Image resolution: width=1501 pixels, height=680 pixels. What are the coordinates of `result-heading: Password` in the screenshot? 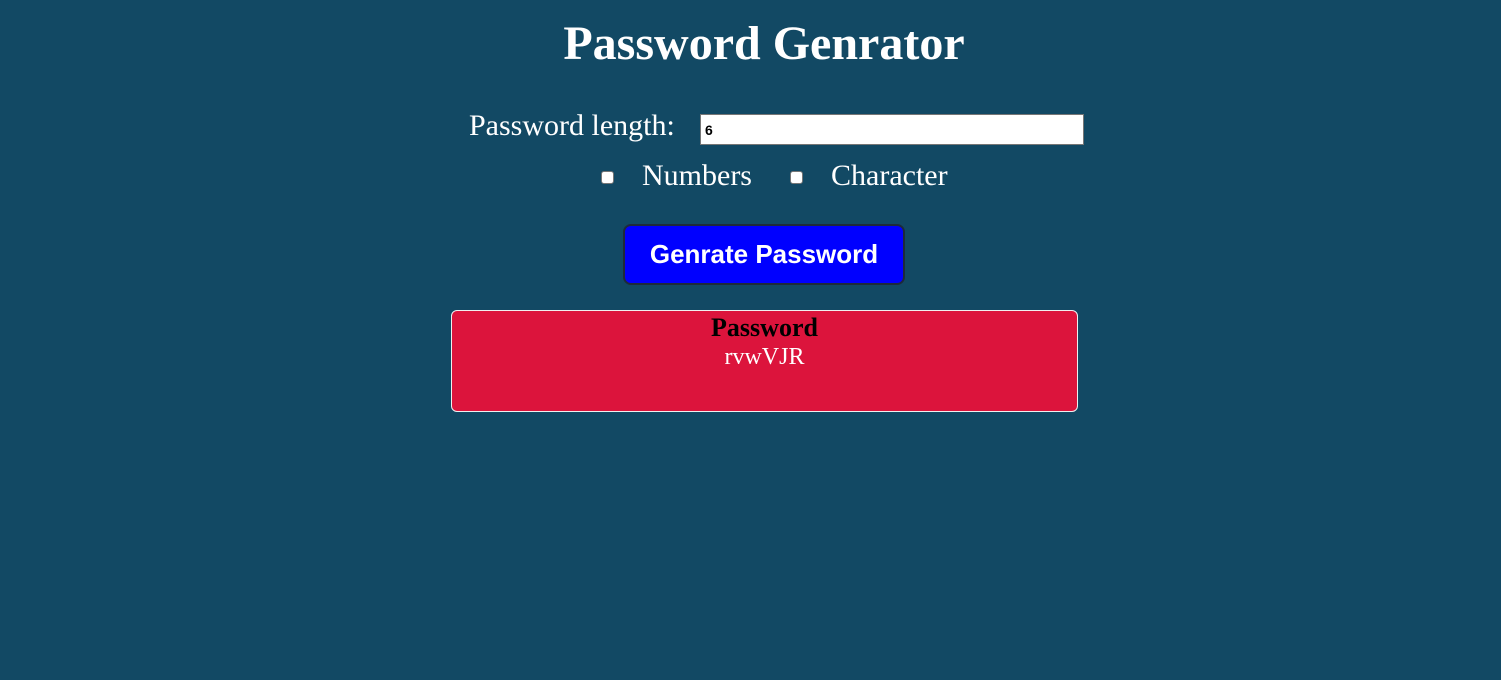 It's located at (764, 327).